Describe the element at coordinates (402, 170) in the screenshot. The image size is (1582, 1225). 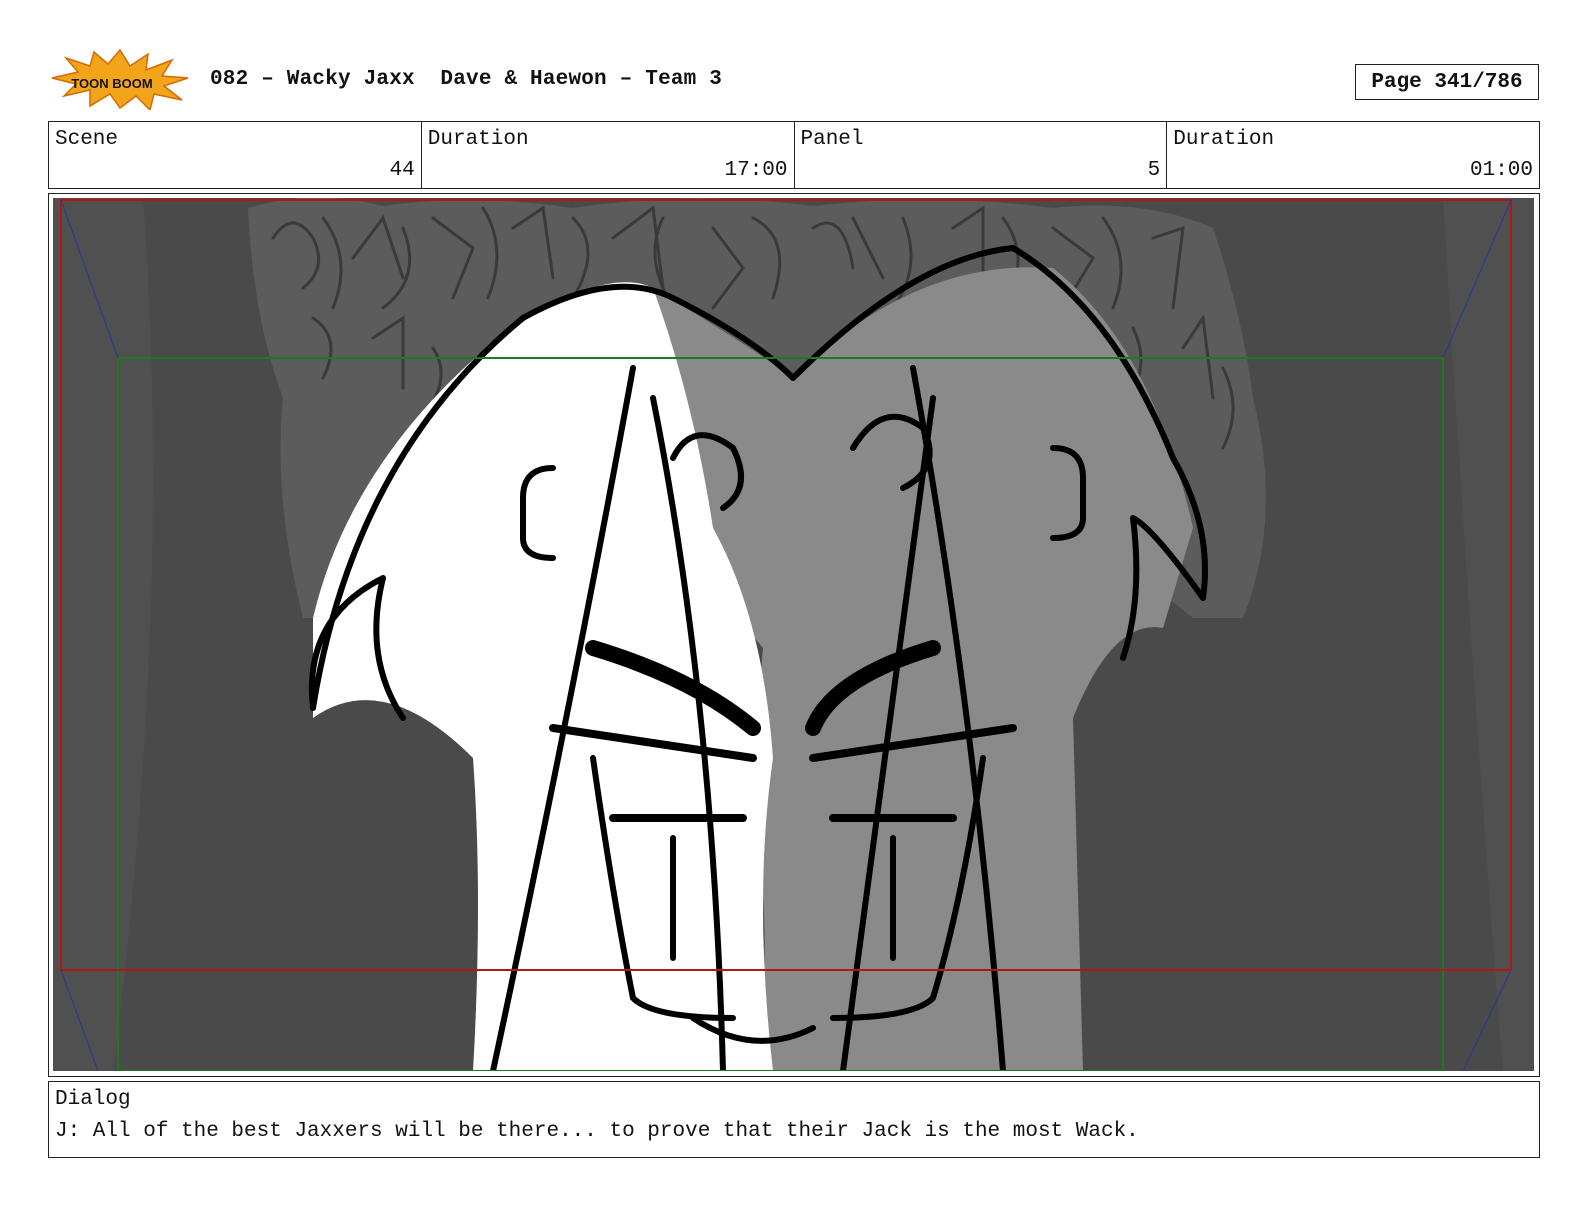
I see `scene-value: 44` at that location.